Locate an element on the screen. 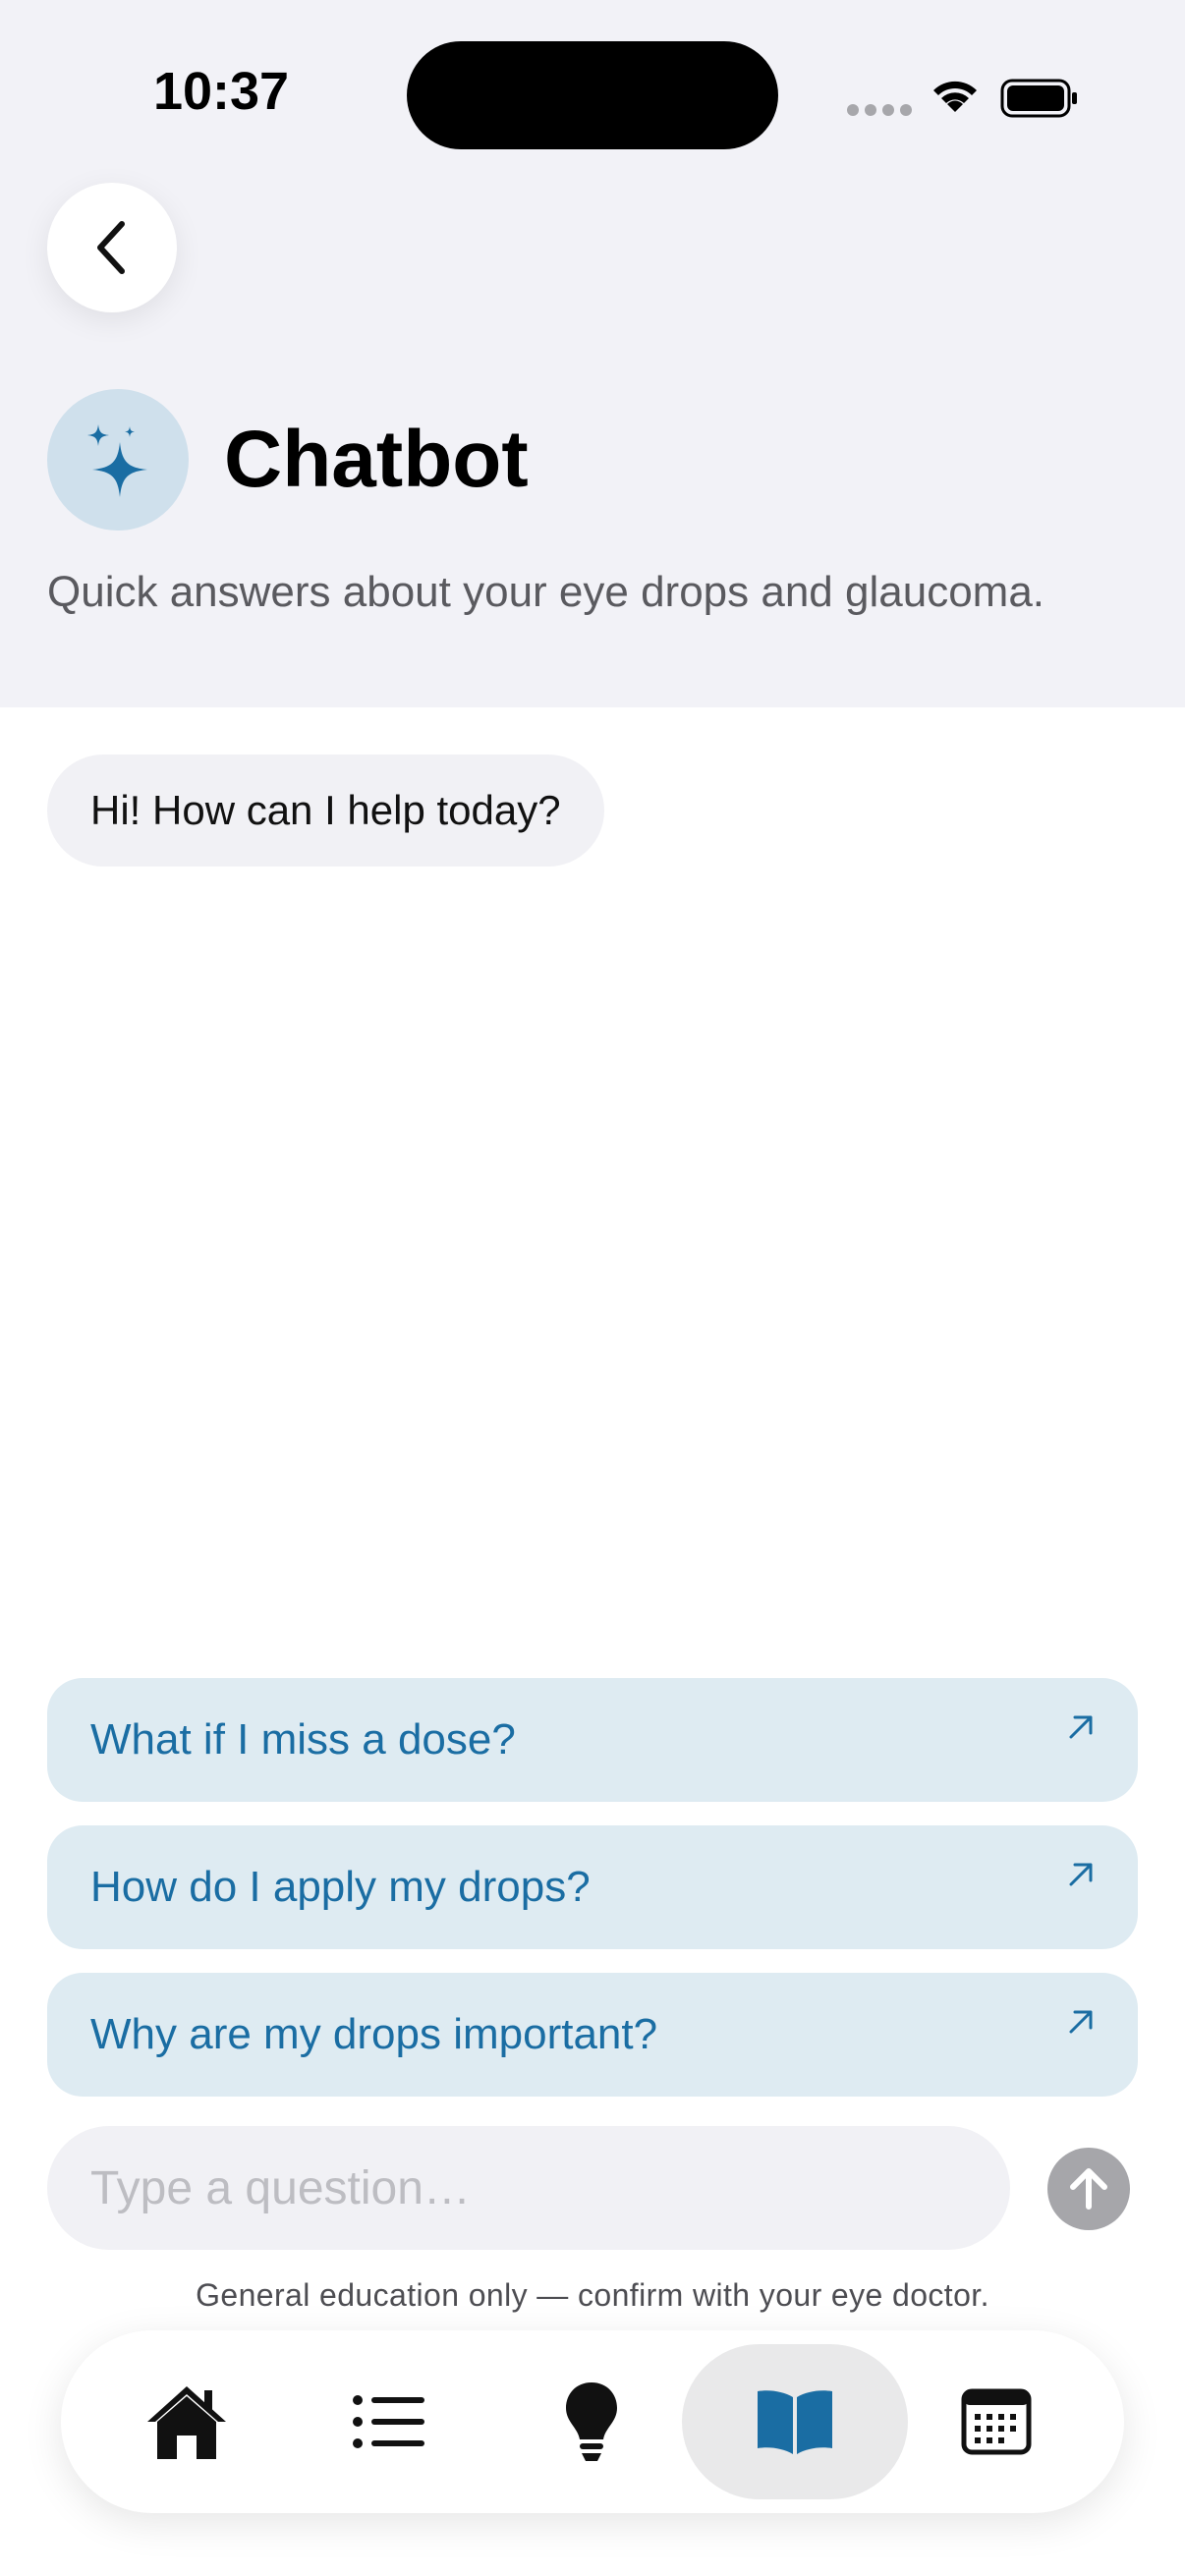 The height and width of the screenshot is (2576, 1185). tab-tips is located at coordinates (592, 2421).